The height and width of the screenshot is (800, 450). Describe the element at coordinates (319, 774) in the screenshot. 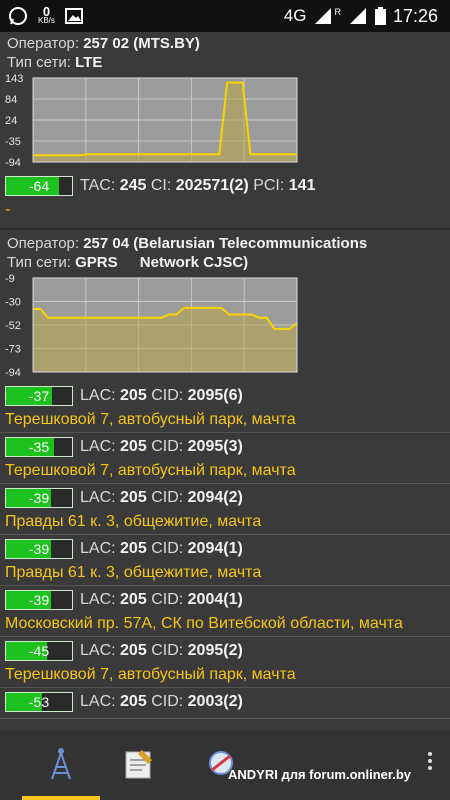

I see `watermark: ANDYRI для forum.onliner.by` at that location.